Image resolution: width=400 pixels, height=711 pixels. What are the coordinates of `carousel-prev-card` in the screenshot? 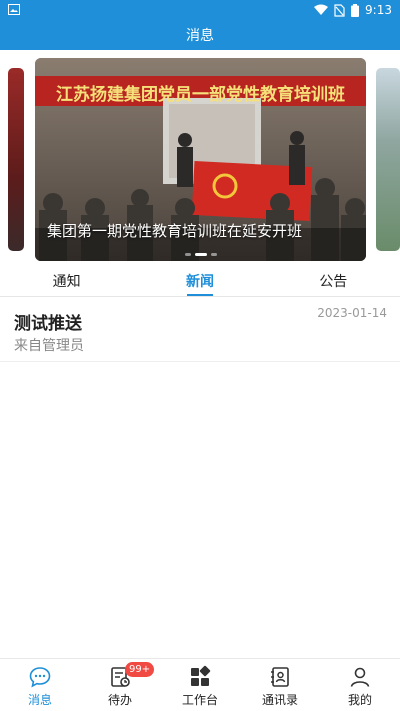 It's located at (16, 159).